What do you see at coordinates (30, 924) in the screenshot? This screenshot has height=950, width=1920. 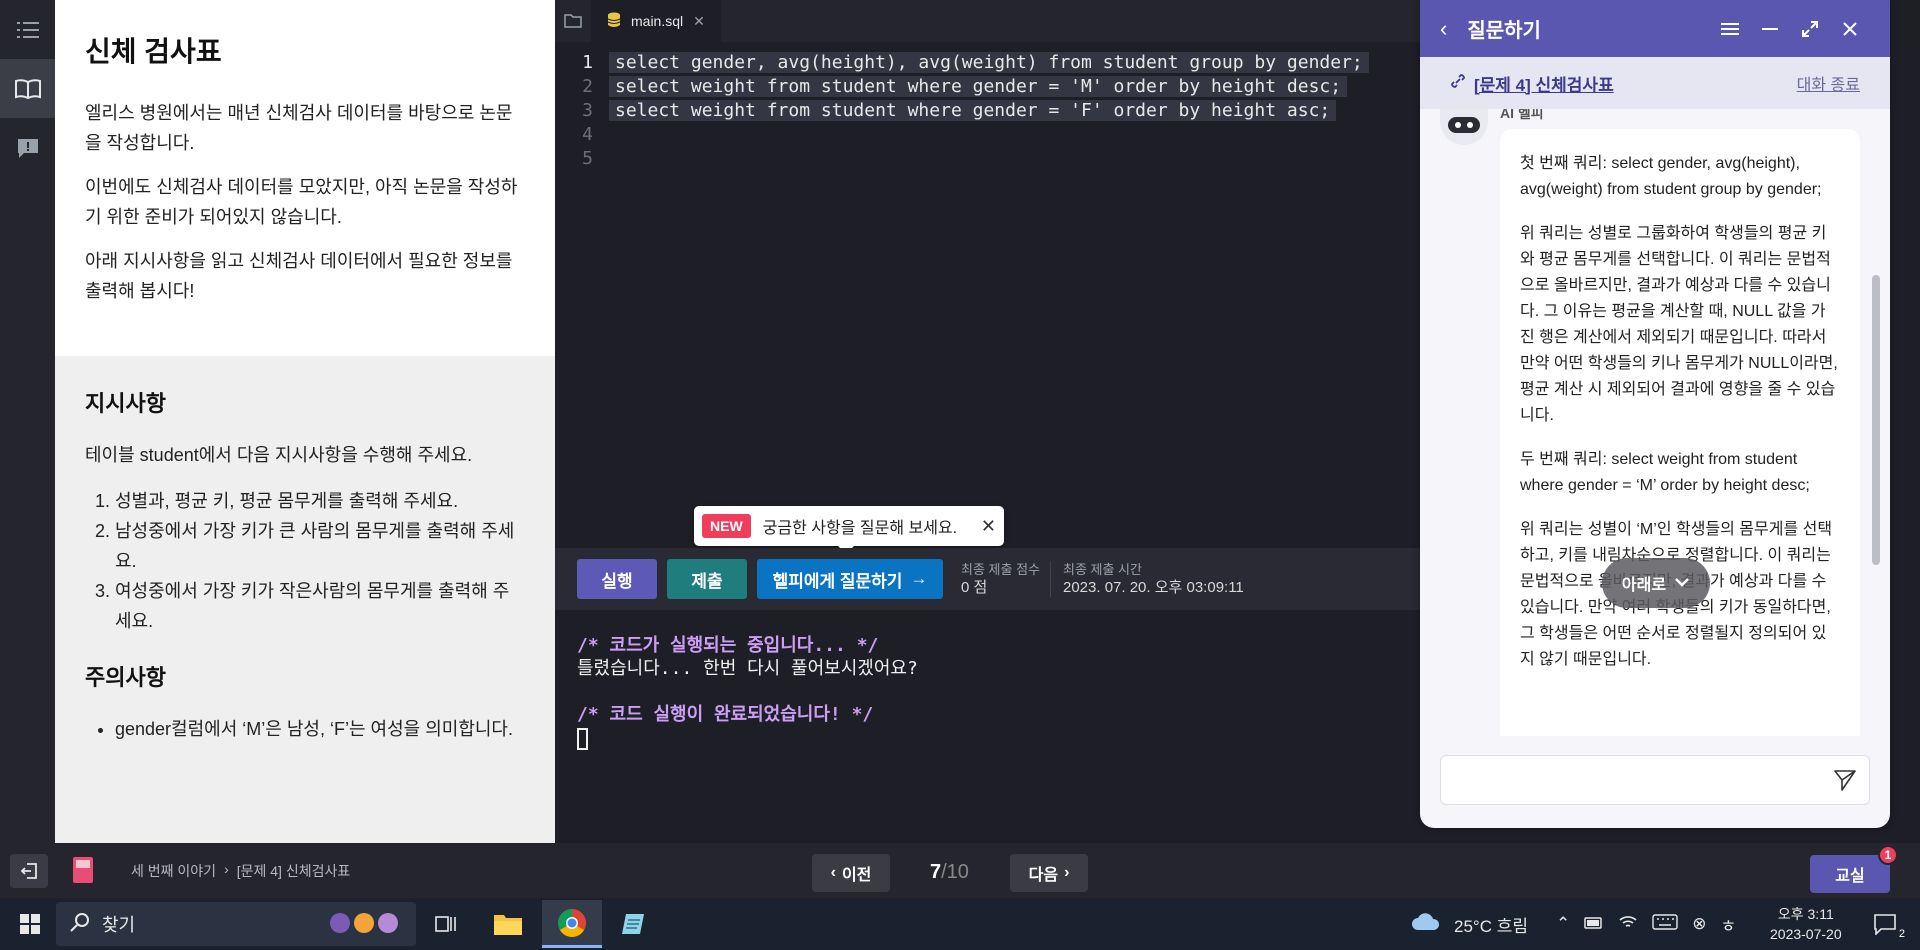 I see `windows-start-icon` at bounding box center [30, 924].